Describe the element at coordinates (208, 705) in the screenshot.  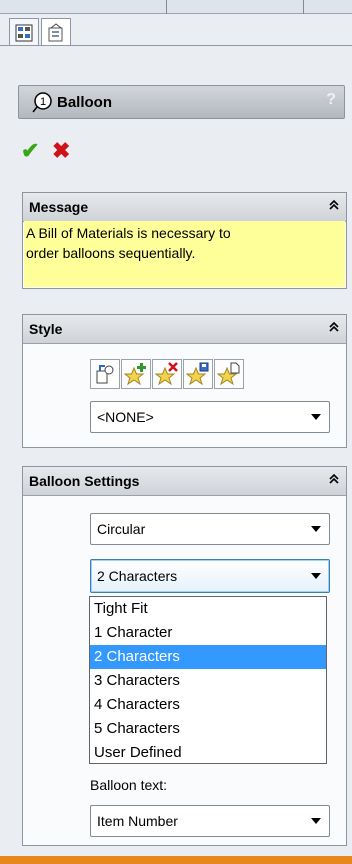
I see `dropdown-option: 4 Characters` at that location.